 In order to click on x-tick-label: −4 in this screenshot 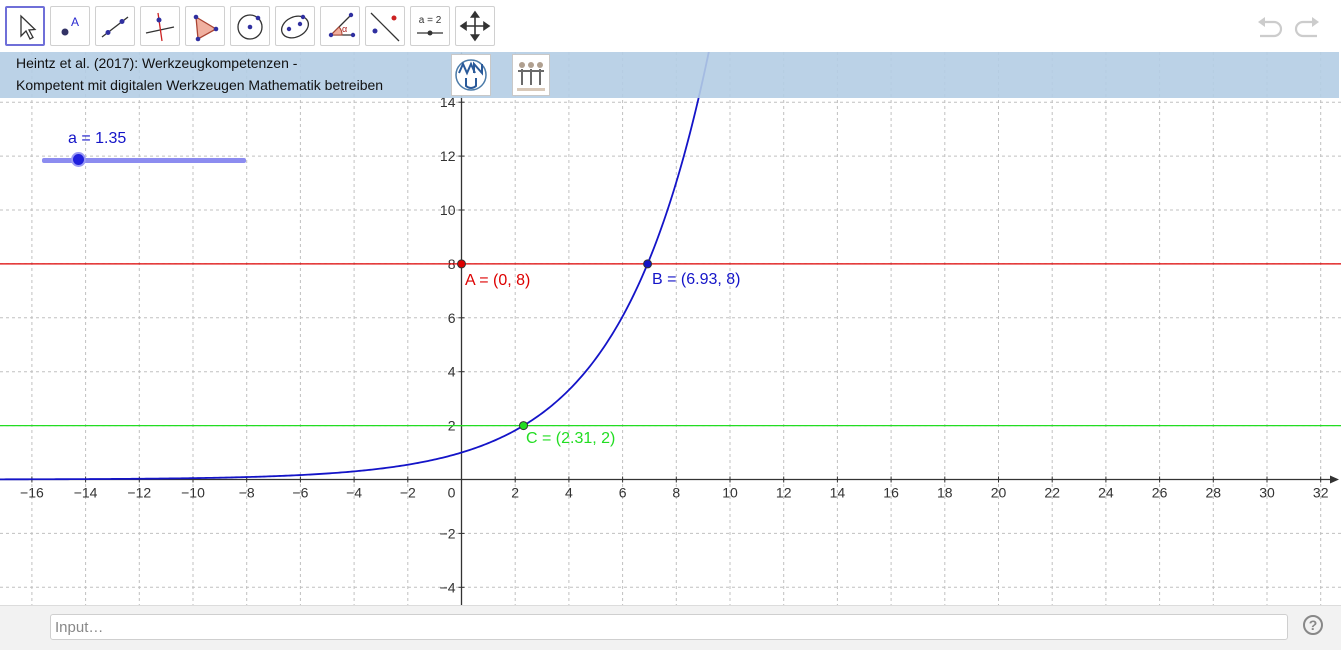, I will do `click(354, 493)`.